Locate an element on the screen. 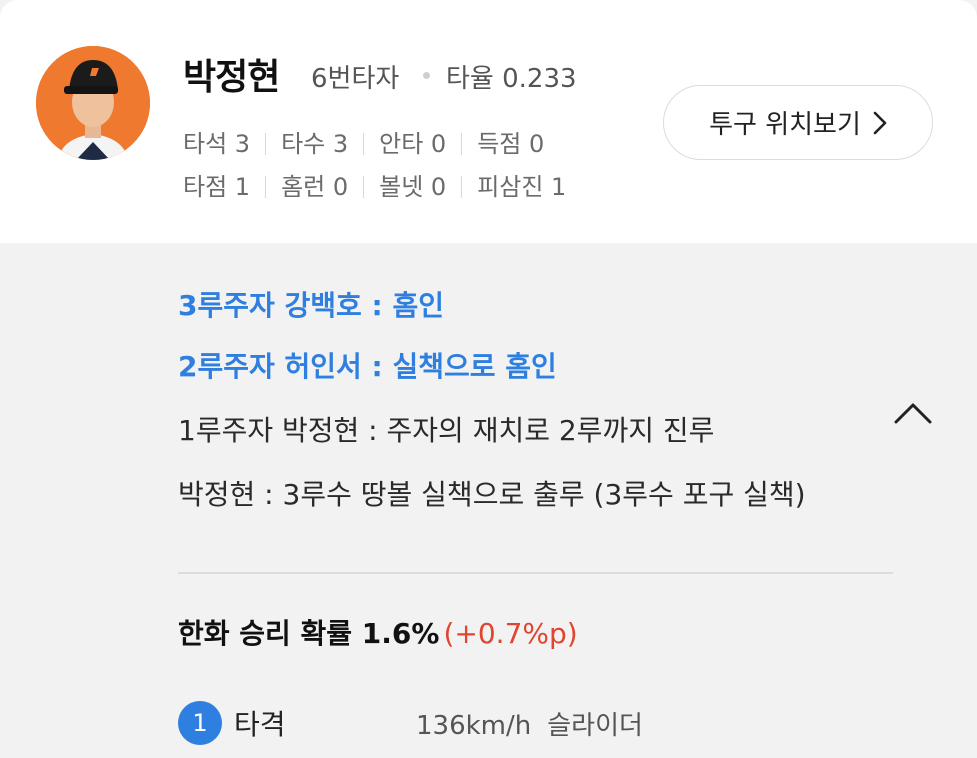  play-description: 2루주자 허인서 : 실책으로 홈인 is located at coordinates (367, 366).